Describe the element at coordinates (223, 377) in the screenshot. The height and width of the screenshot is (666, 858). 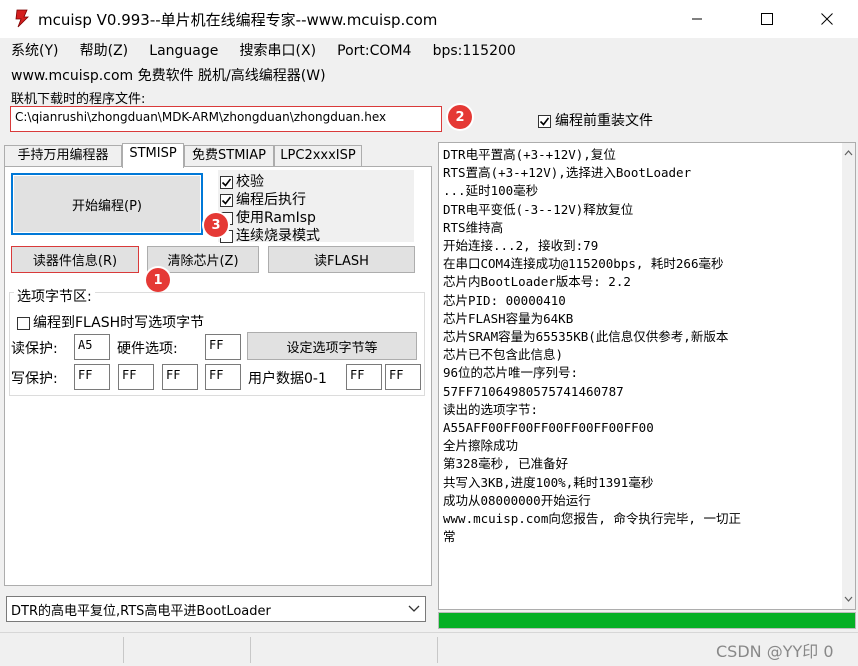
I see `write-protect-field-3: FF` at that location.